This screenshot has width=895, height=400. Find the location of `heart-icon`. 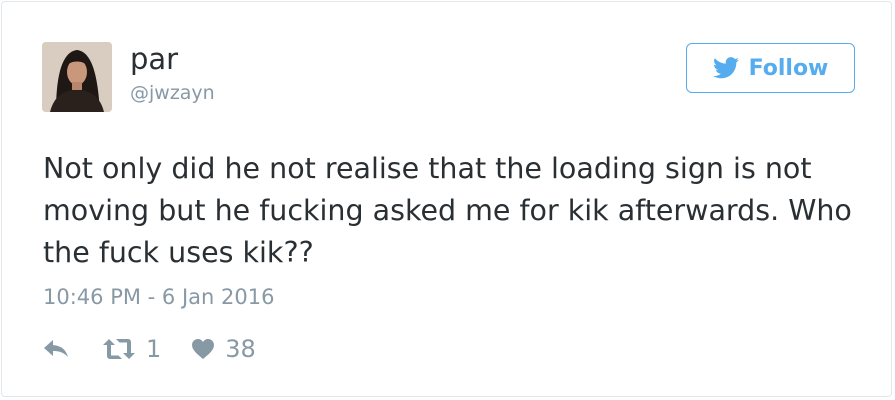

heart-icon is located at coordinates (203, 349).